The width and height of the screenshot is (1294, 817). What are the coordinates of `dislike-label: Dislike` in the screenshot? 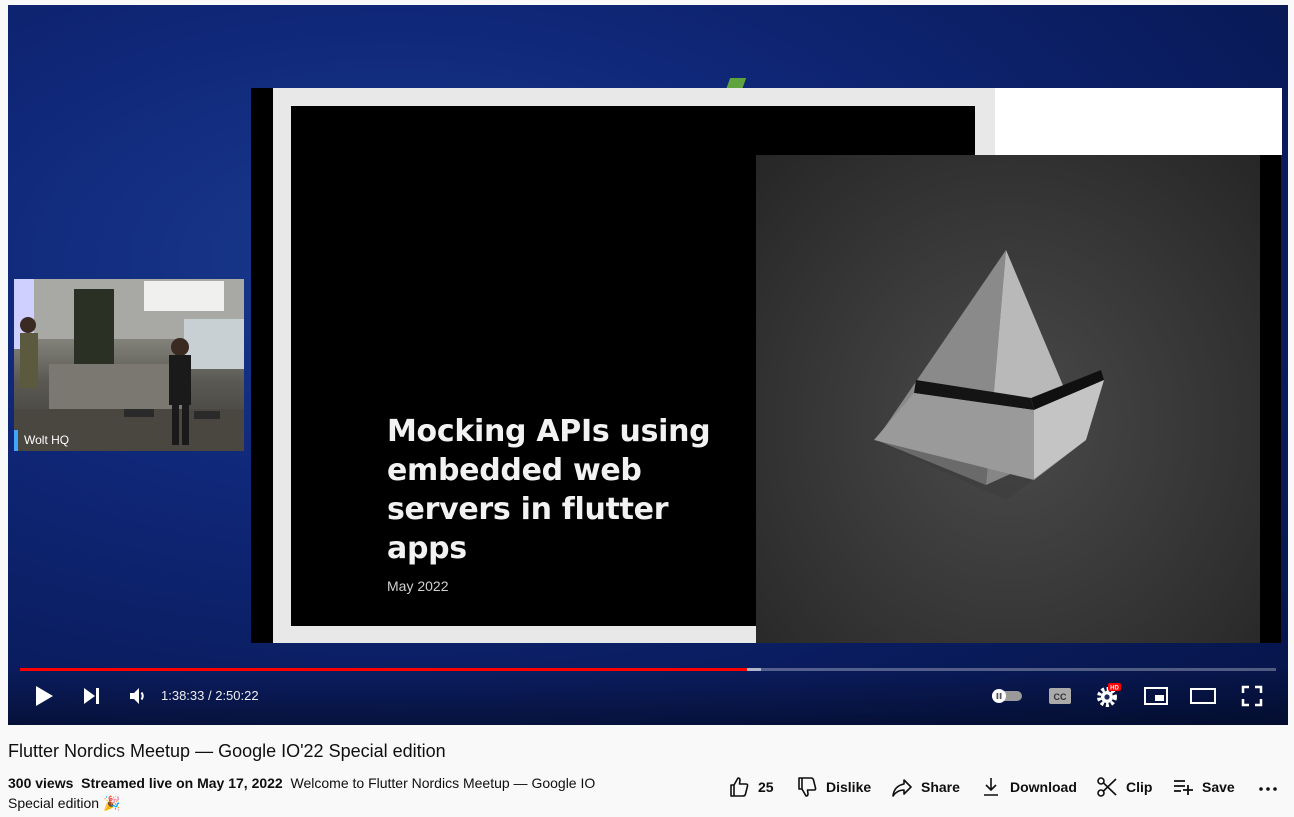 It's located at (849, 787).